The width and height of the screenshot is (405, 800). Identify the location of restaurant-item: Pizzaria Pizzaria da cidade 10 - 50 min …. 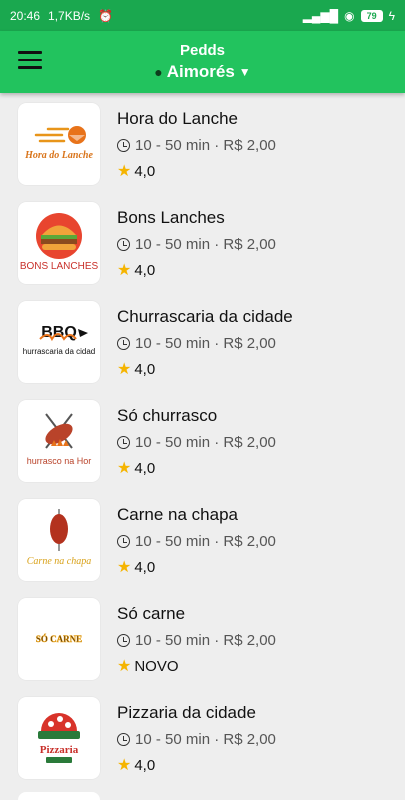
(202, 736).